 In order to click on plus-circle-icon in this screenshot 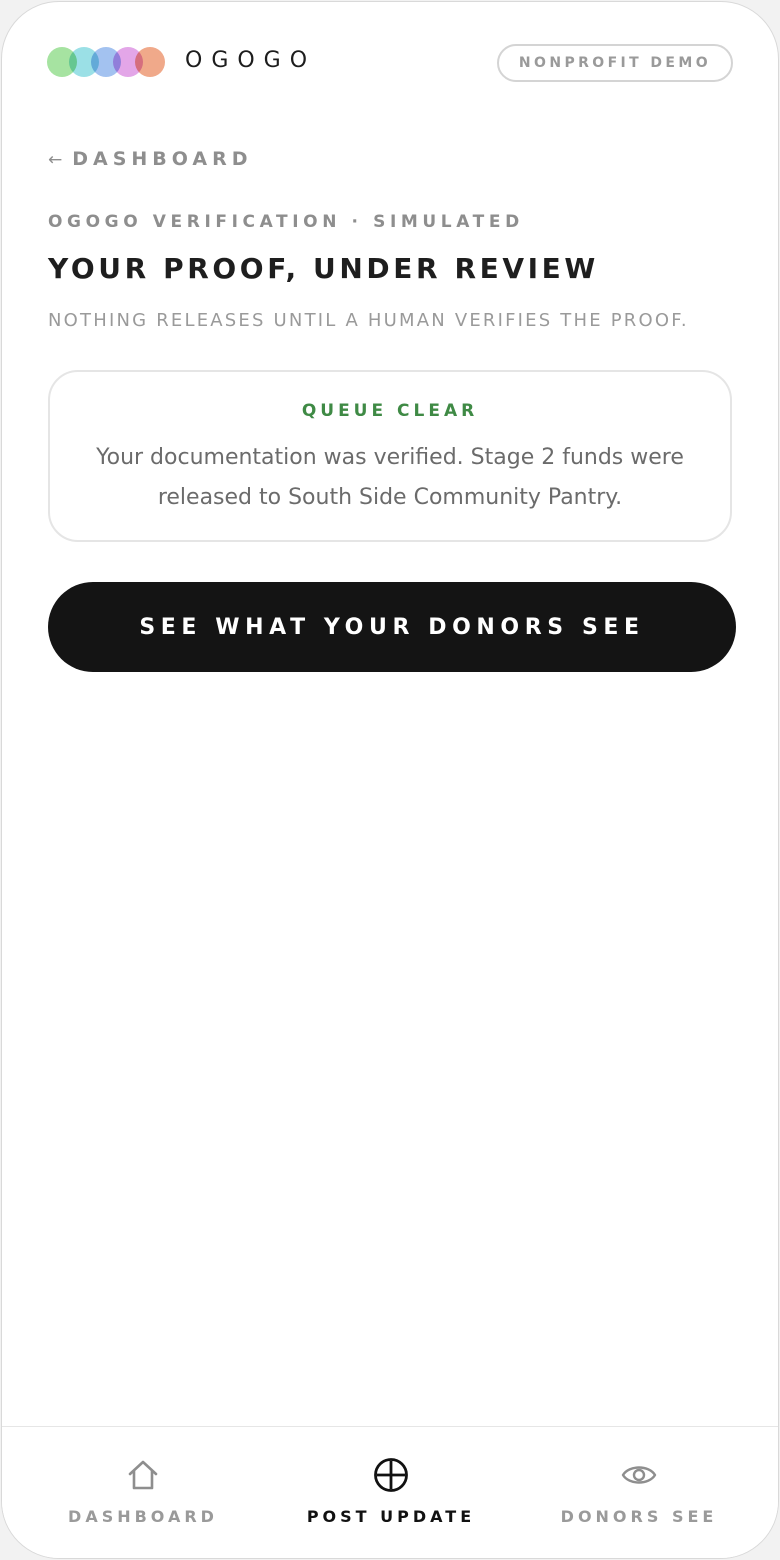, I will do `click(391, 1475)`.